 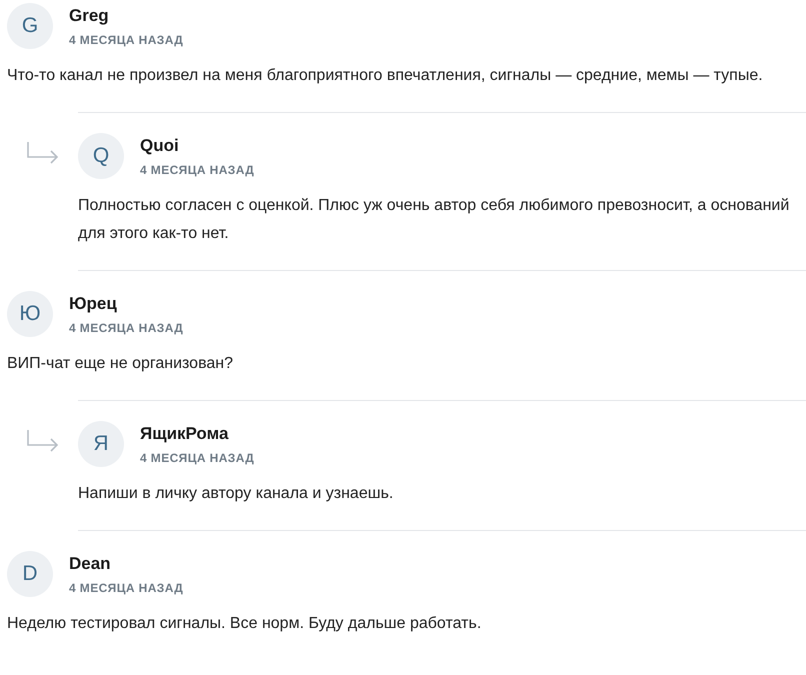 What do you see at coordinates (101, 156) in the screenshot?
I see `avatar: Q` at bounding box center [101, 156].